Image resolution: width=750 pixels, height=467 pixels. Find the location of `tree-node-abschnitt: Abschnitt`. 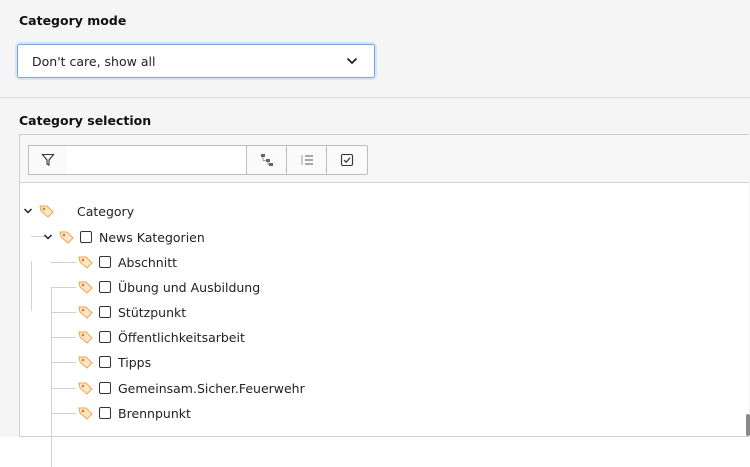

tree-node-abschnitt: Abschnitt is located at coordinates (127, 262).